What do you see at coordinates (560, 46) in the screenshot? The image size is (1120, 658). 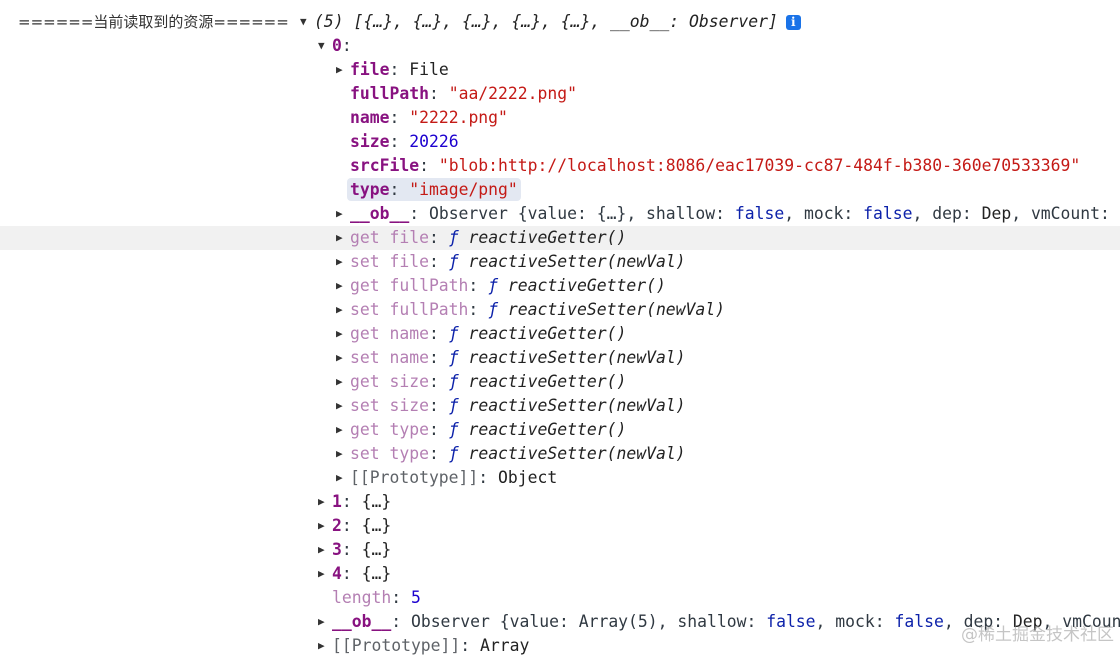 I see `console-tree-row: ▼ 0:` at bounding box center [560, 46].